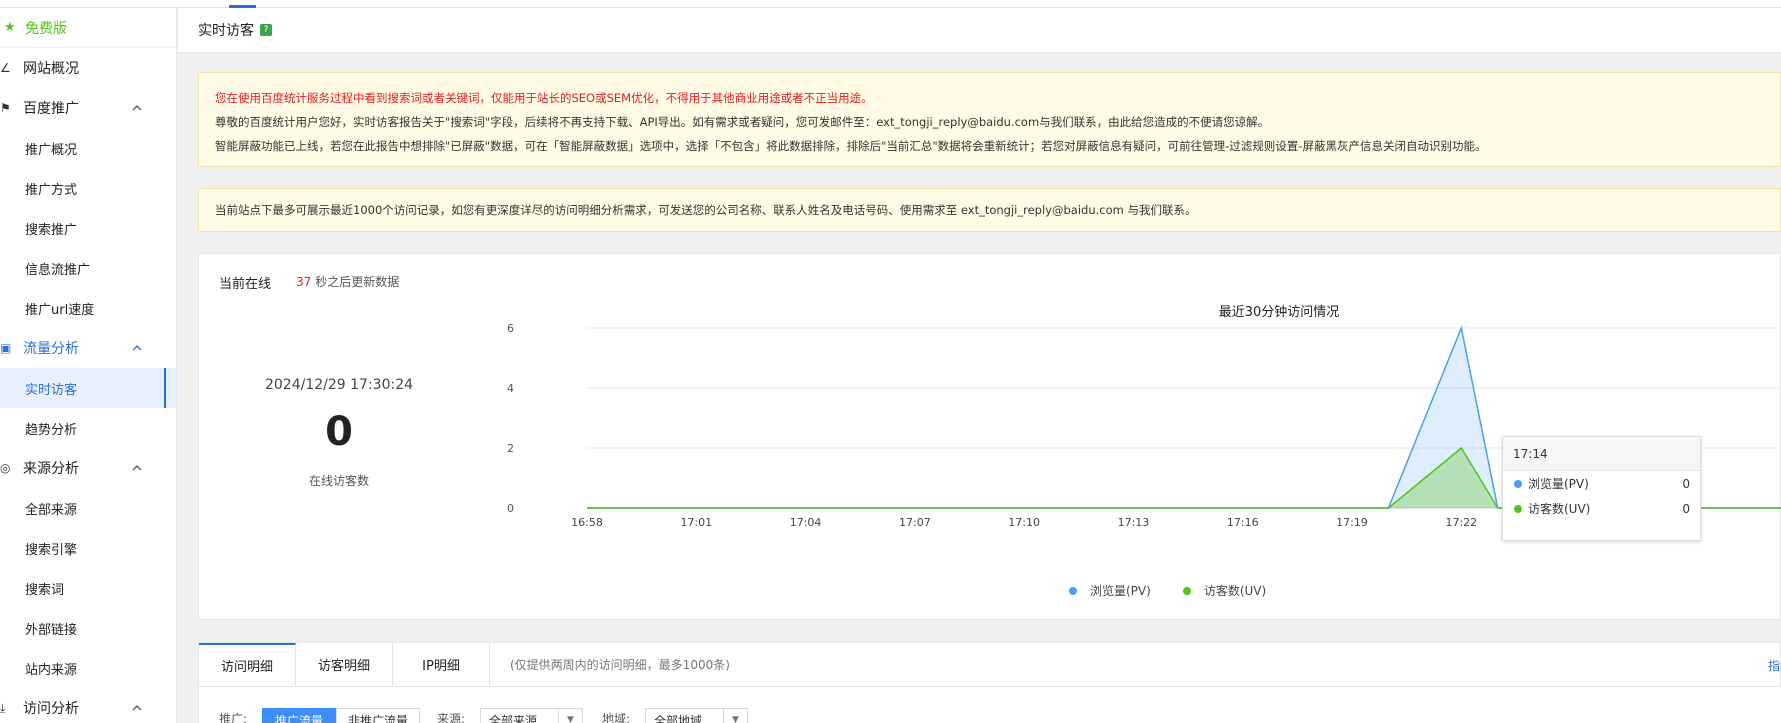 This screenshot has width=1781, height=723. I want to click on filter-bar: 推广: 推广流量 非推广流量 来源: 全部来源 ▼ 地域: 全部地域 ▼, so click(989, 705).